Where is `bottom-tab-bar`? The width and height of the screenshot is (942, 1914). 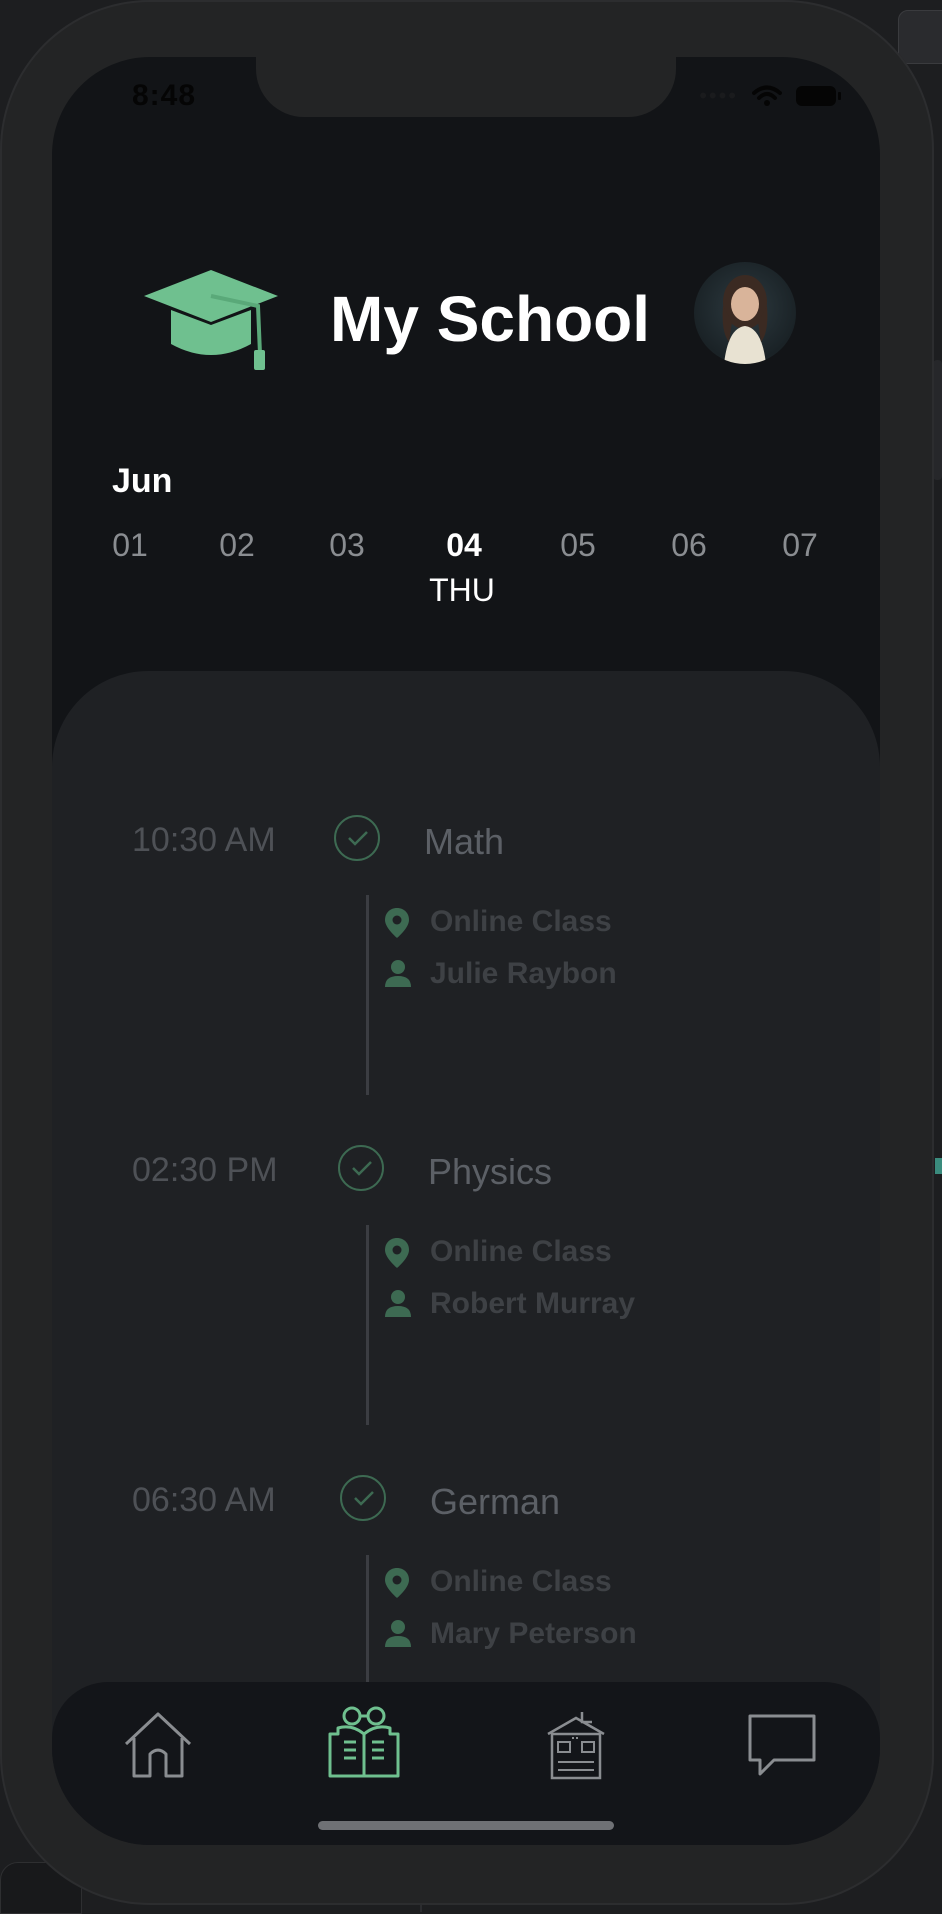 bottom-tab-bar is located at coordinates (466, 1763).